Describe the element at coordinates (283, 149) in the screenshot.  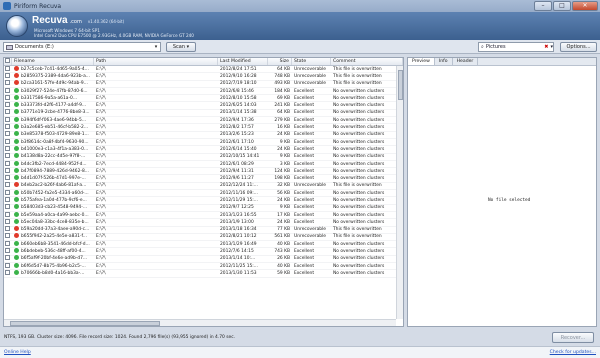
I see `size-cell: 24 KB` at that location.